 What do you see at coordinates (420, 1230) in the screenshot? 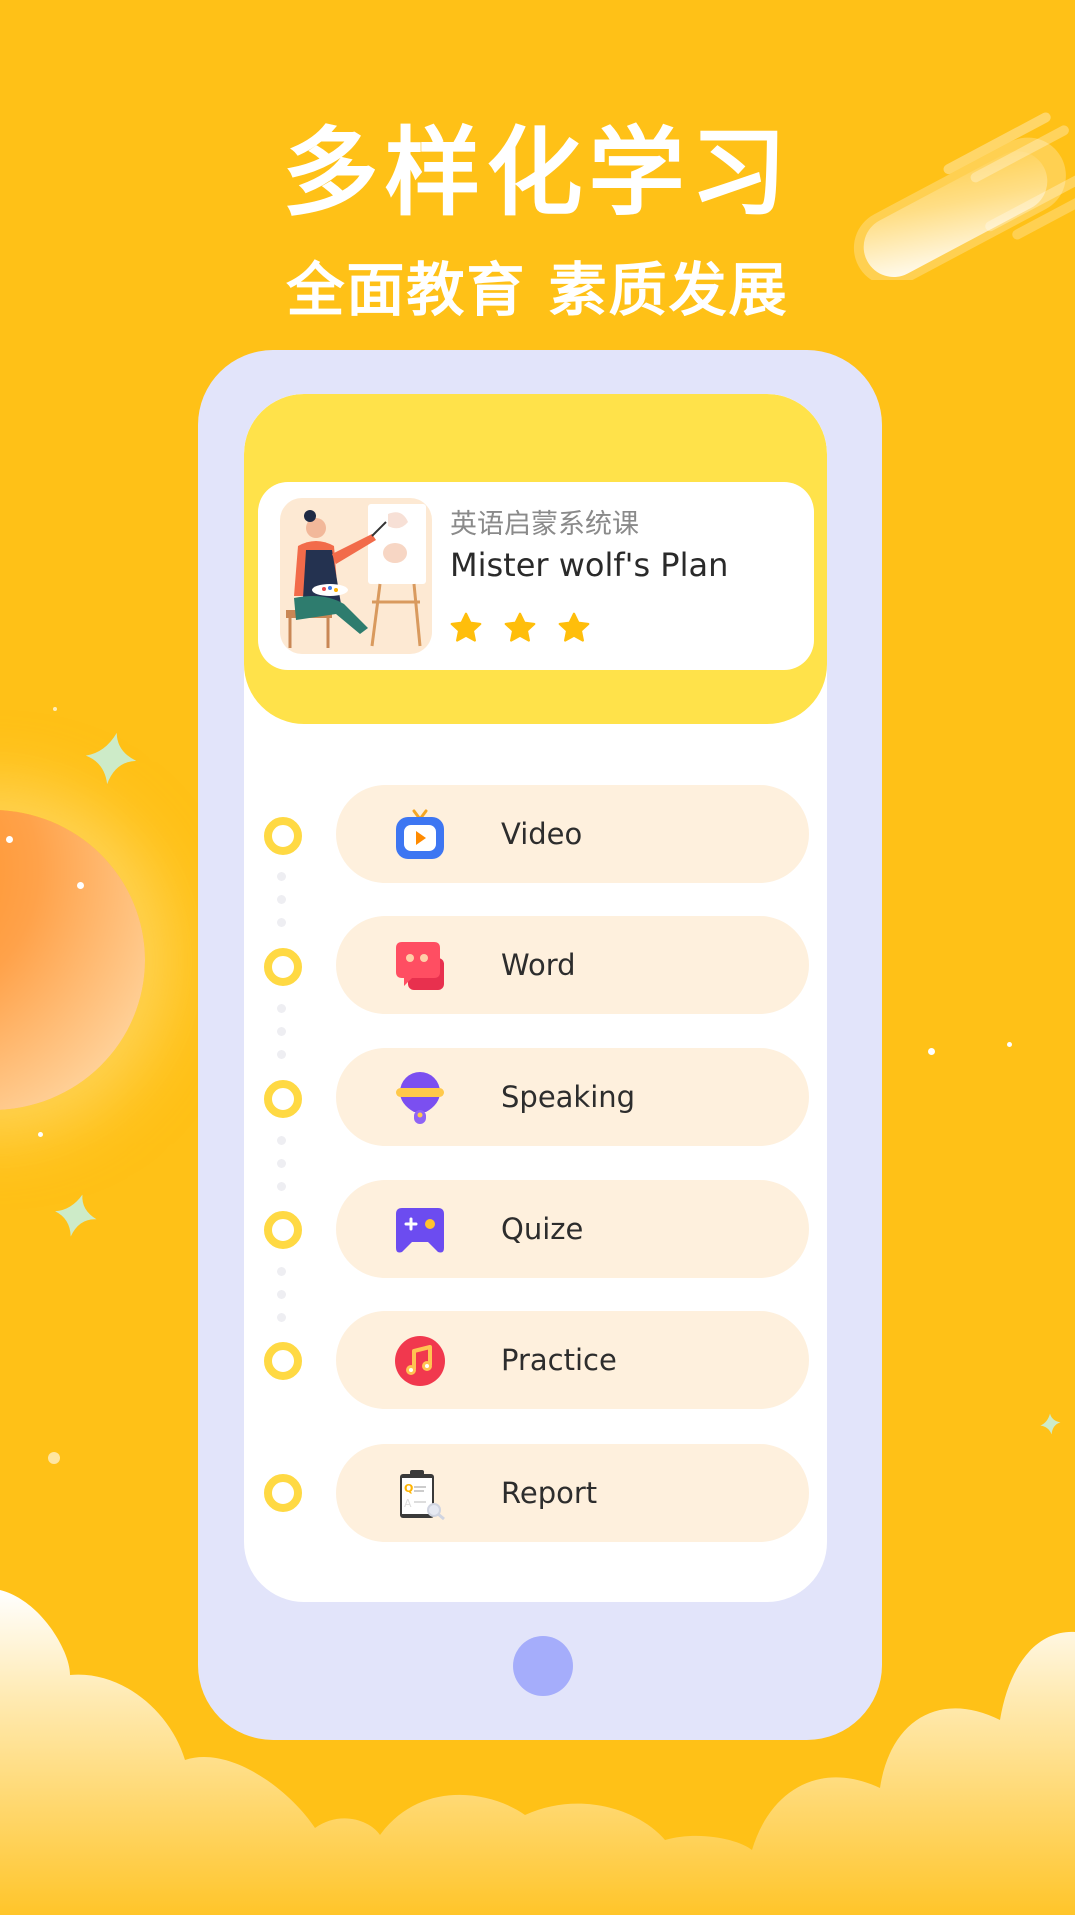
I see `gamepad-icon` at bounding box center [420, 1230].